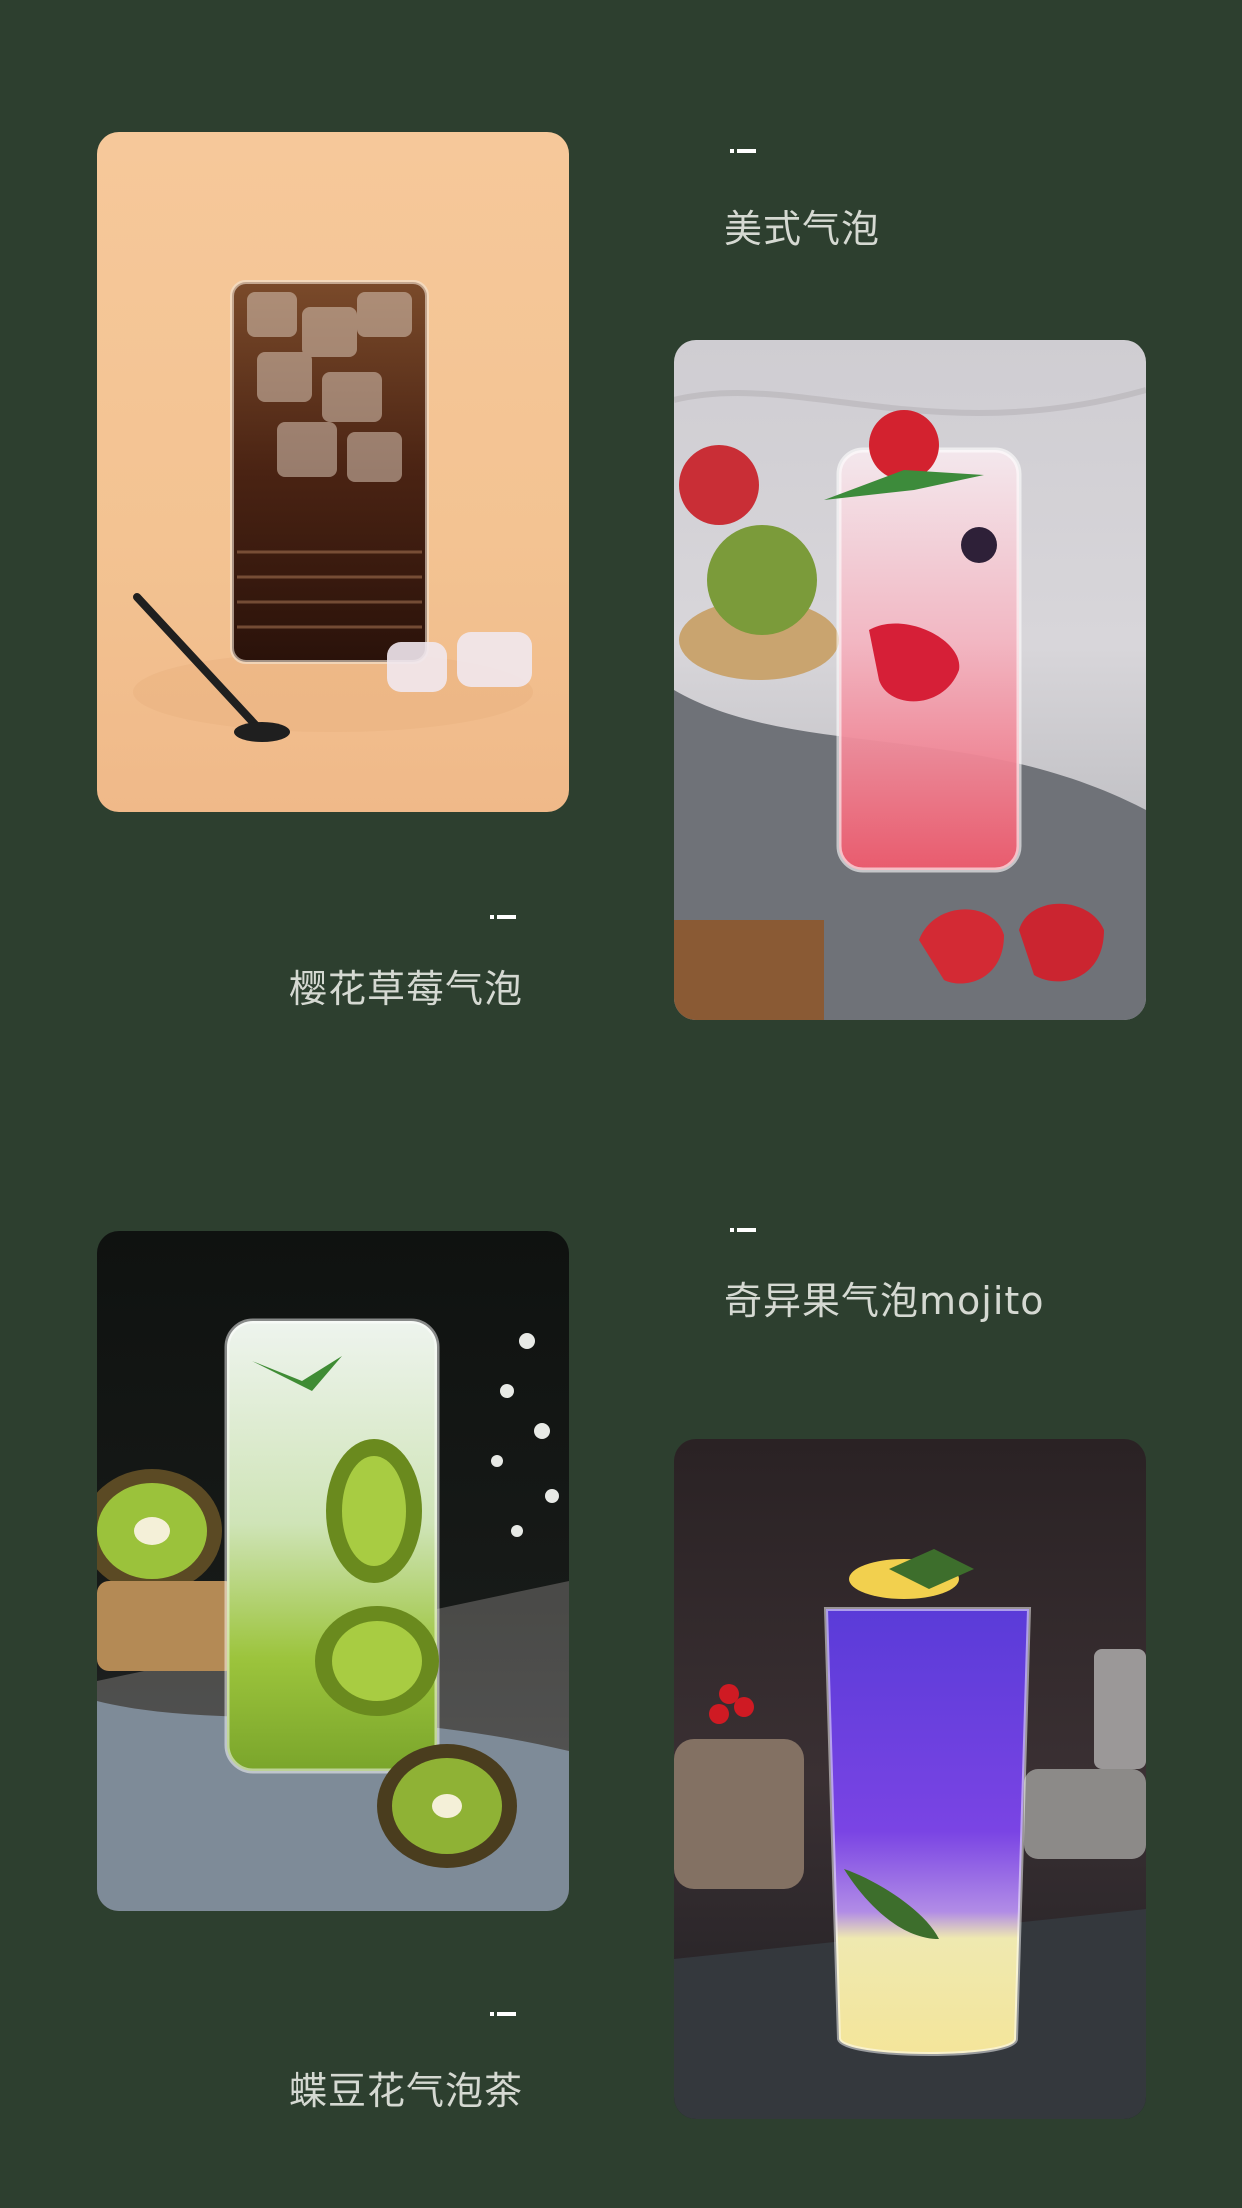  Describe the element at coordinates (910, 1779) in the screenshot. I see `butterfly-pea-tea-photo` at that location.